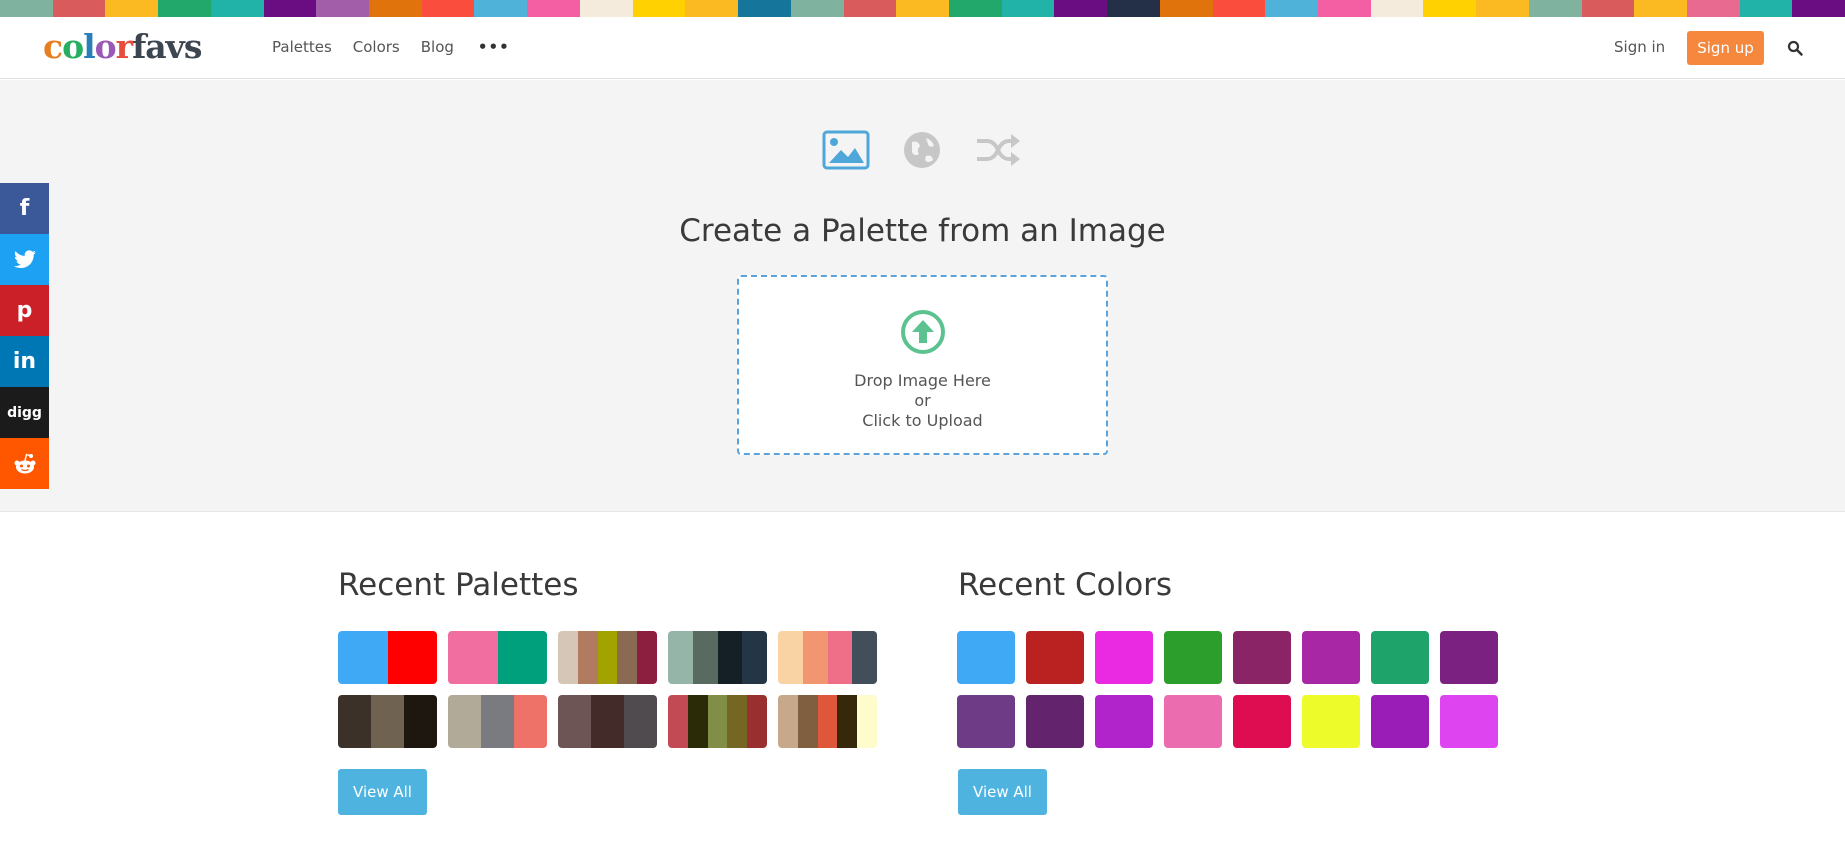 This screenshot has height=843, width=1845. What do you see at coordinates (1795, 48) in the screenshot?
I see `search-icon` at bounding box center [1795, 48].